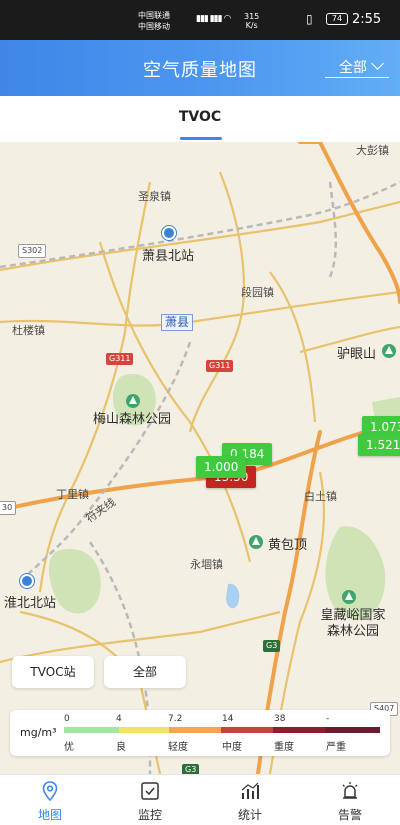 The height and width of the screenshot is (825, 400). I want to click on place-label: 白土镇, so click(320, 496).